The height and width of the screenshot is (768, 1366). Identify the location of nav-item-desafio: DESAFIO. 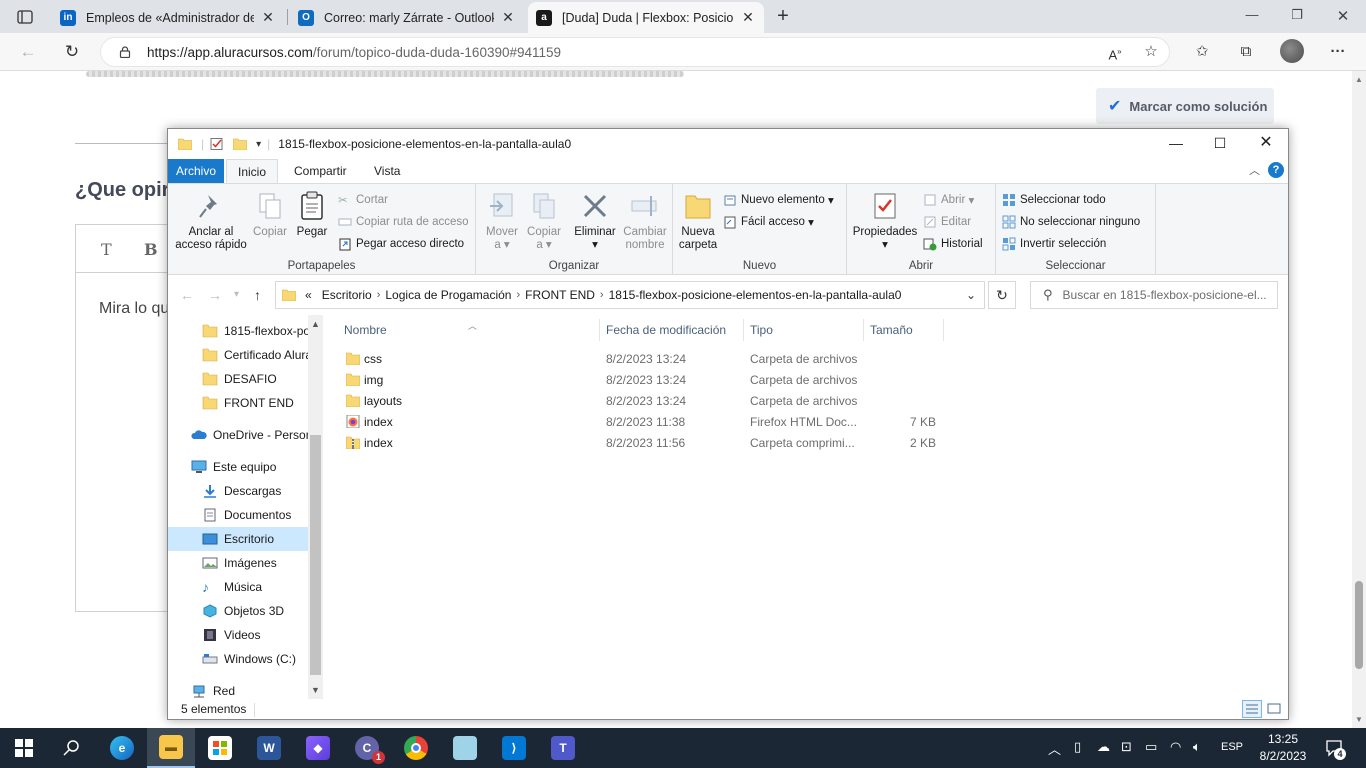
(238, 379).